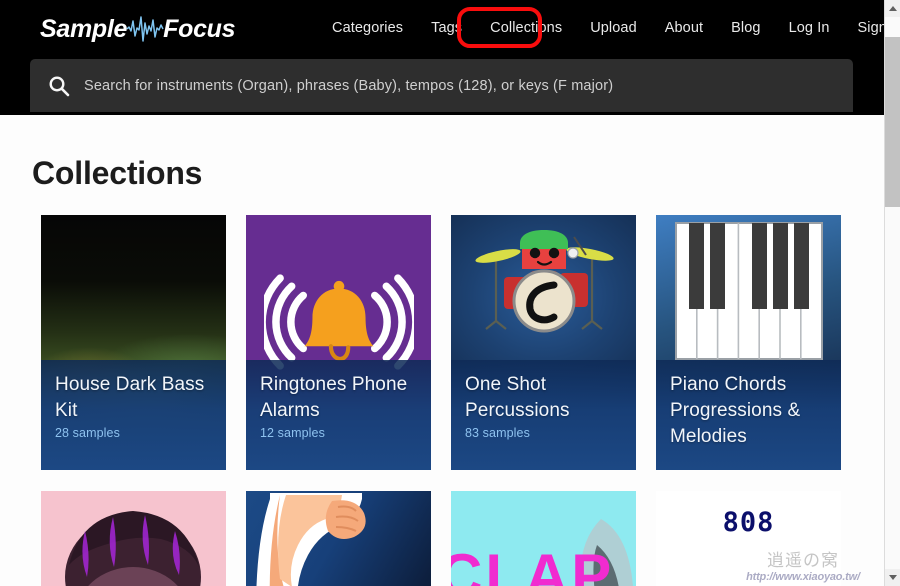  Describe the element at coordinates (684, 28) in the screenshot. I see `nav-about: About` at that location.